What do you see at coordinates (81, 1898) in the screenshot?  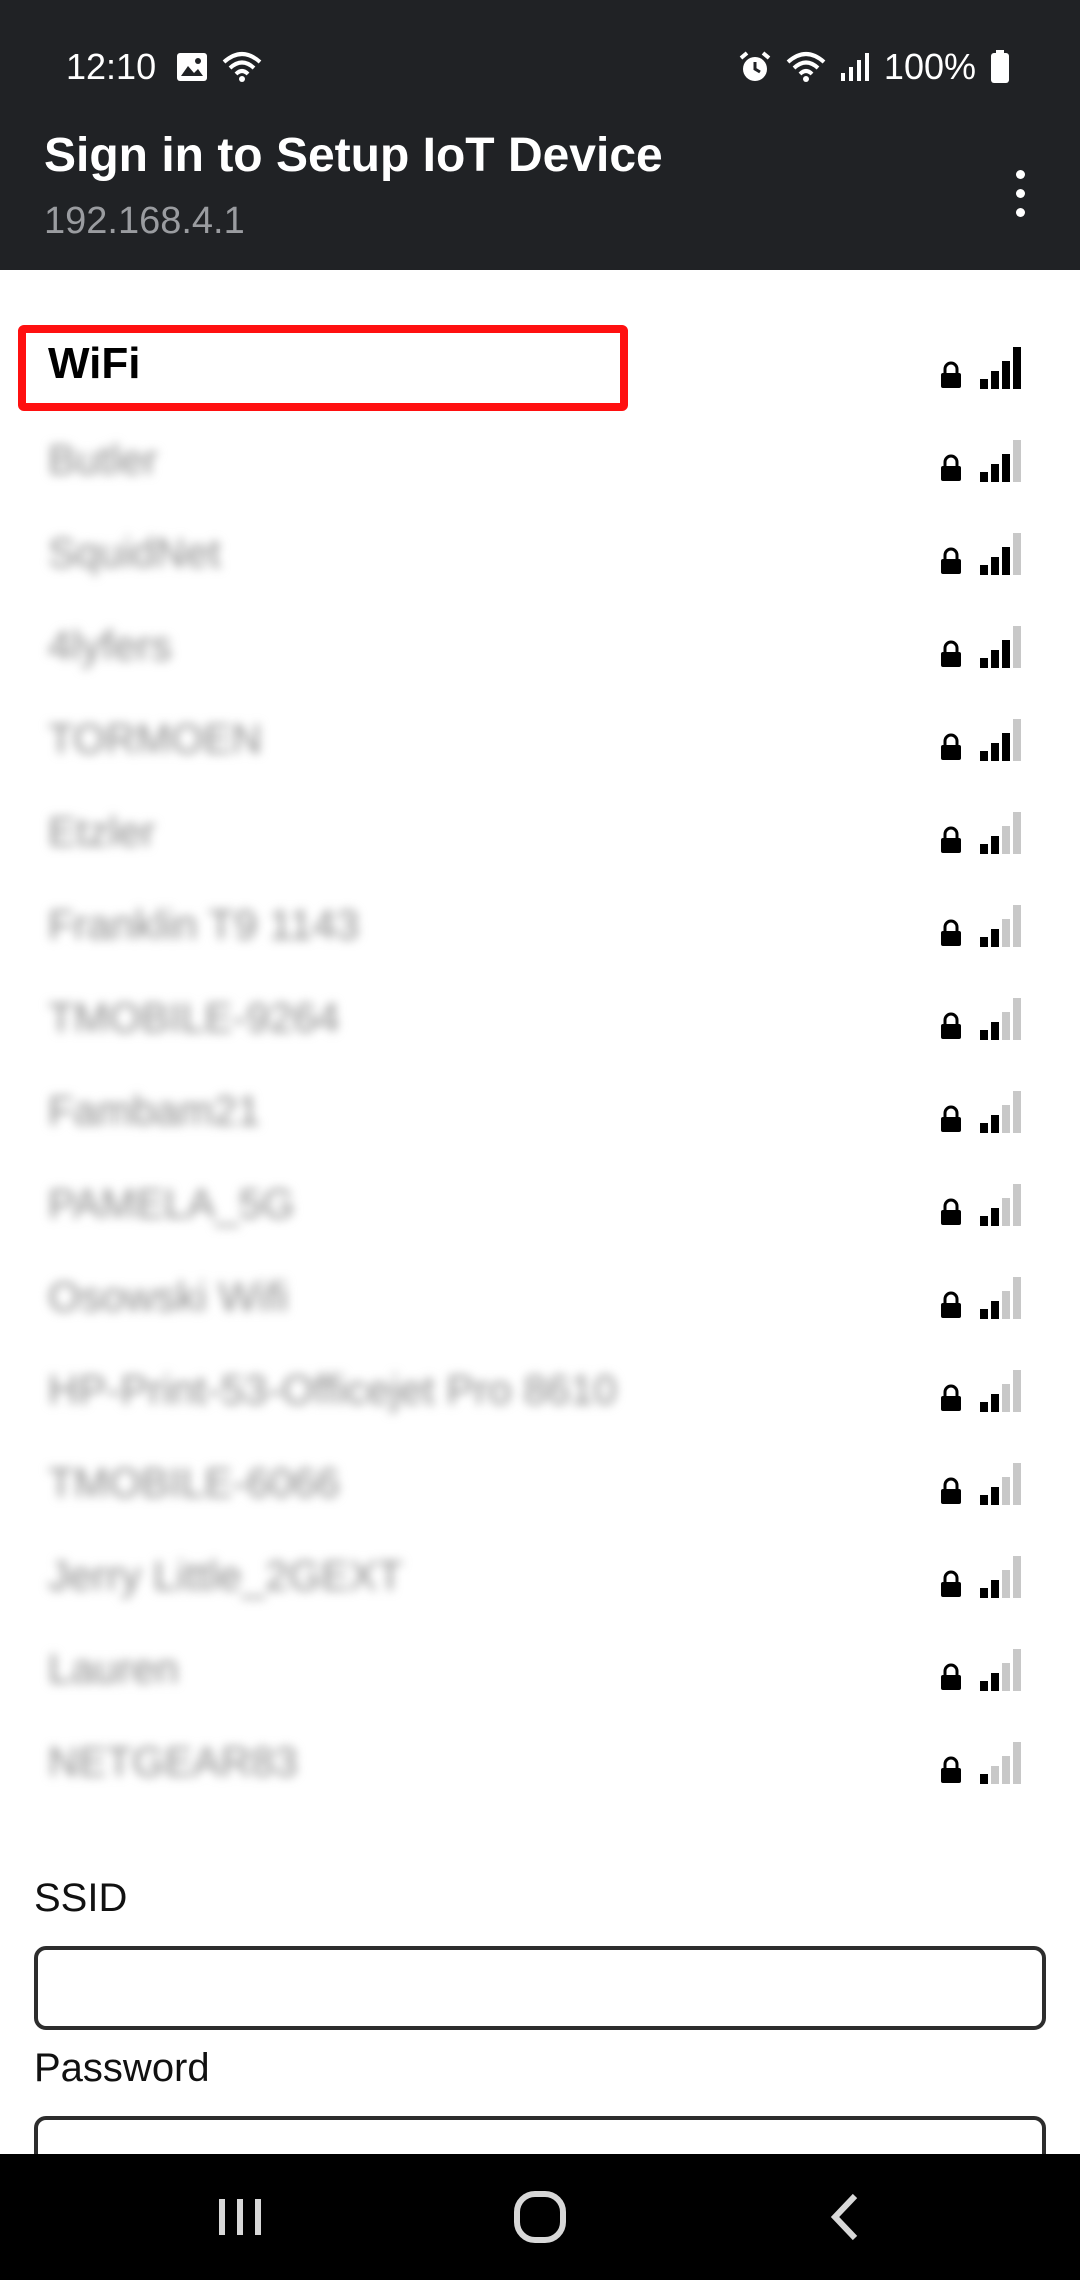 I see `ssid-label: SSID` at bounding box center [81, 1898].